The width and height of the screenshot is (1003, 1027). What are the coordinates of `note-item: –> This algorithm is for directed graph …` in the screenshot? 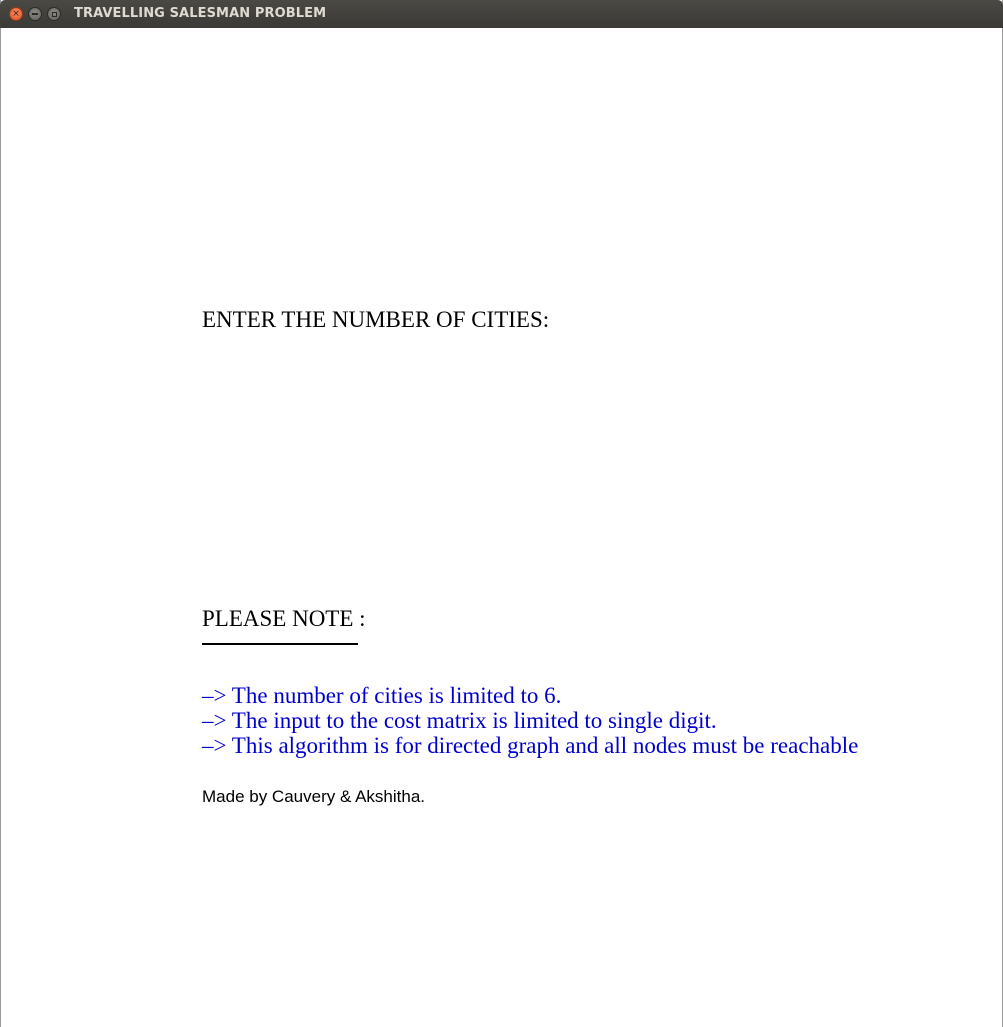 It's located at (530, 745).